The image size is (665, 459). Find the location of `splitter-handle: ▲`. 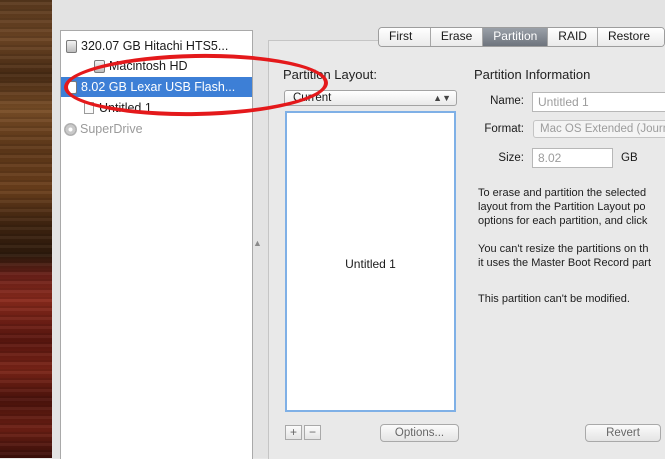

splitter-handle: ▲ is located at coordinates (257, 243).